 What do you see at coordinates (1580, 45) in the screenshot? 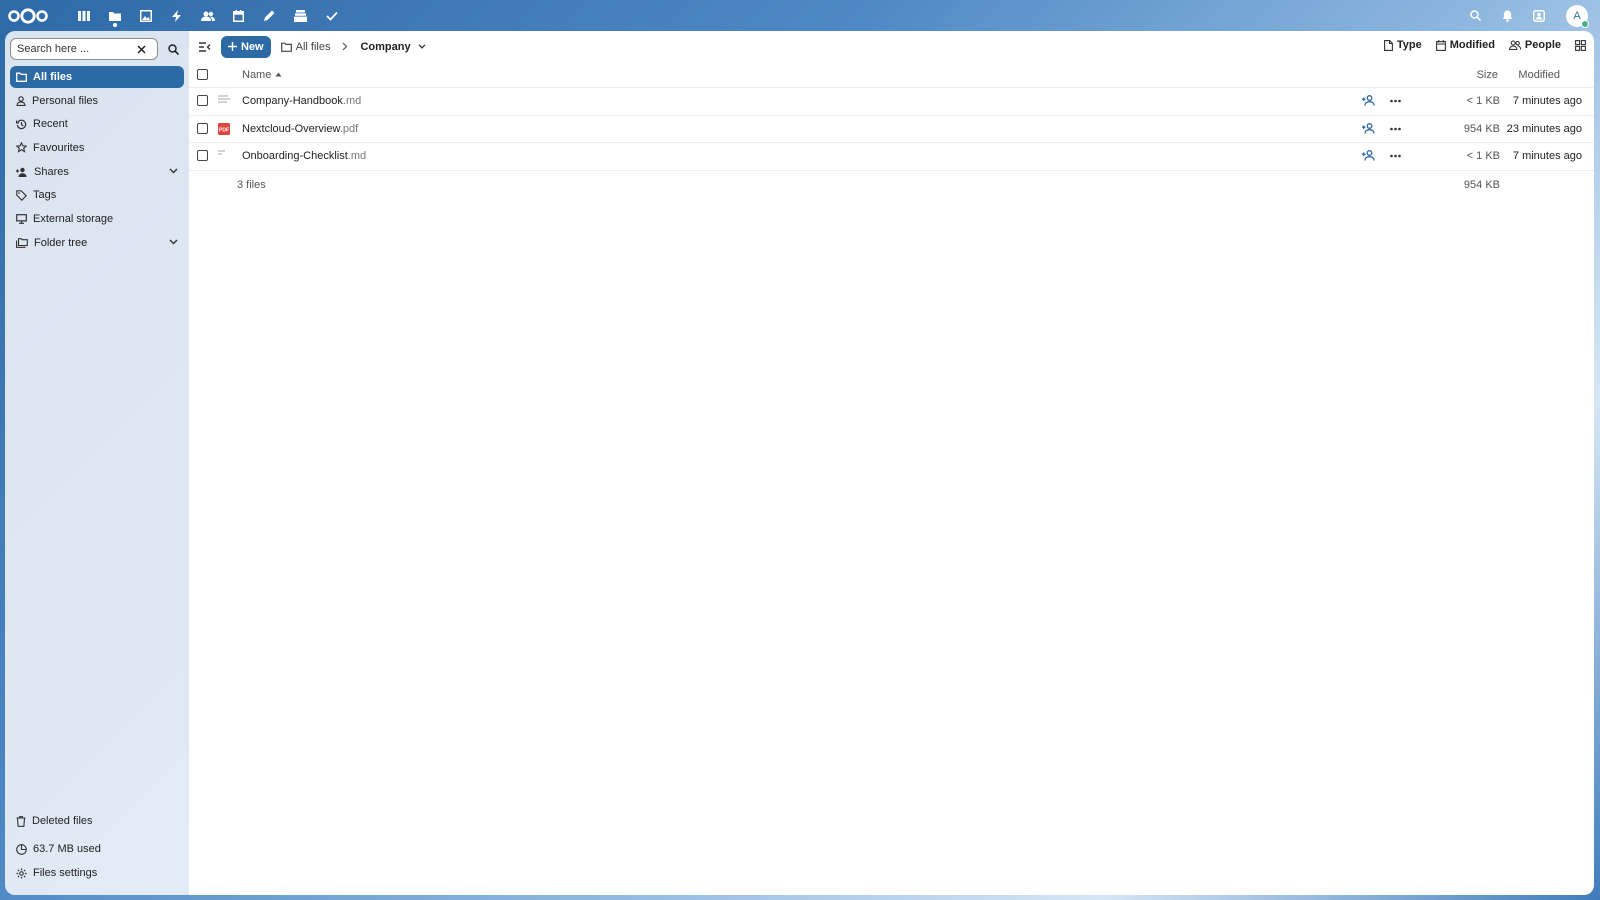
I see `grid-view-button` at bounding box center [1580, 45].